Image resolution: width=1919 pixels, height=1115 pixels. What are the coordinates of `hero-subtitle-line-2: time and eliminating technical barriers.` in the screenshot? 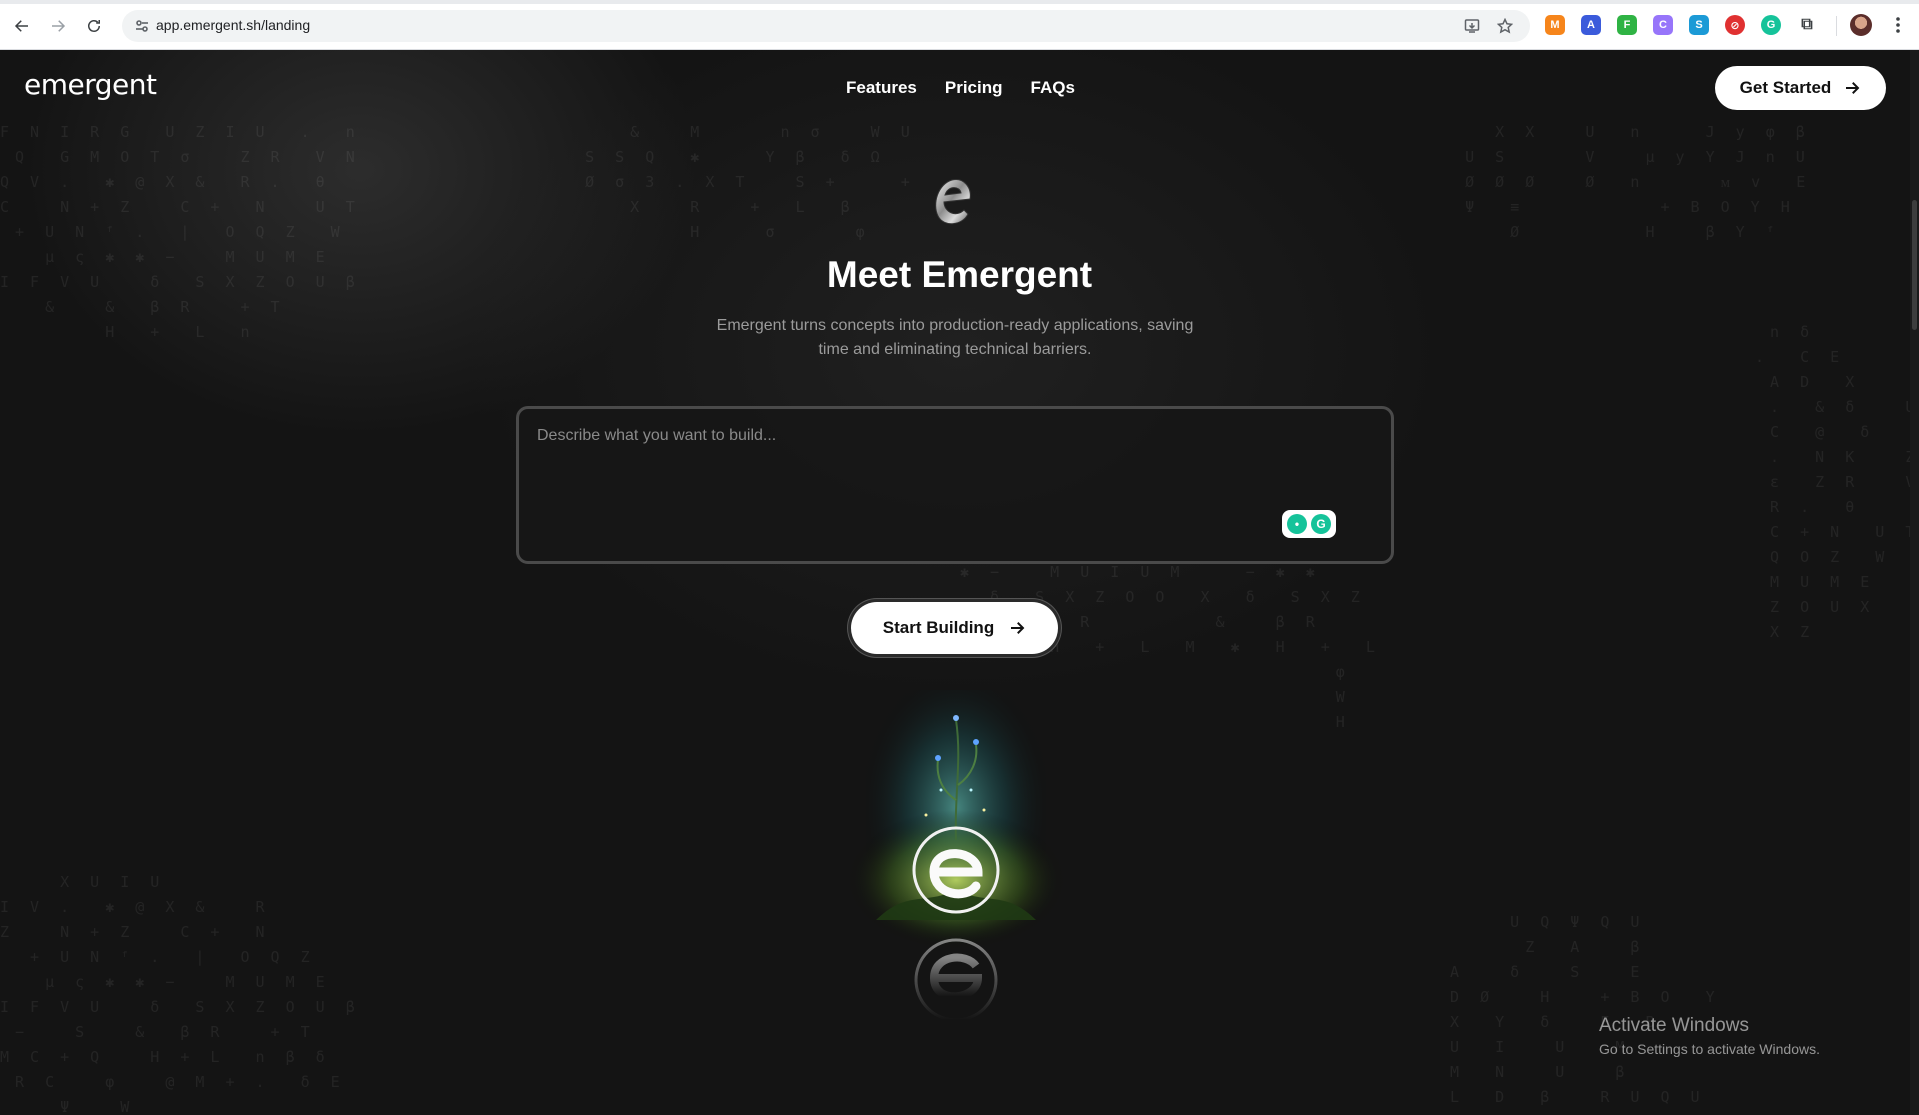 It's located at (955, 349).